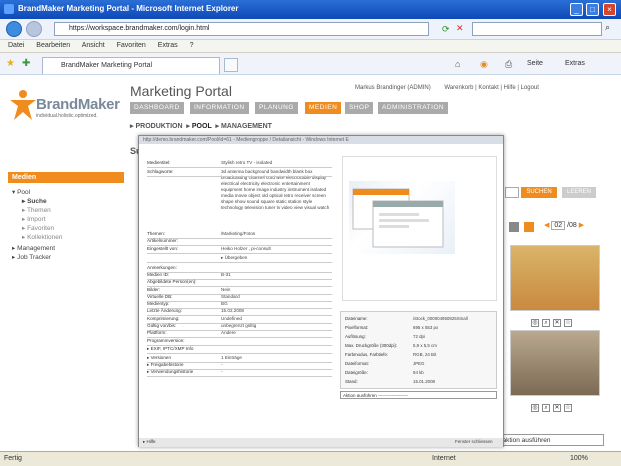 Image resolution: width=621 pixels, height=466 pixels. I want to click on page-menu: Seite, so click(535, 63).